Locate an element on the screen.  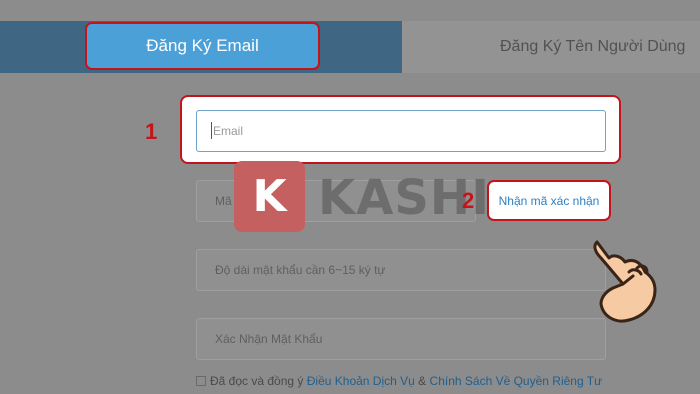
terms-of-service-link: Điều Khoản Dịch Vụ is located at coordinates (361, 381).